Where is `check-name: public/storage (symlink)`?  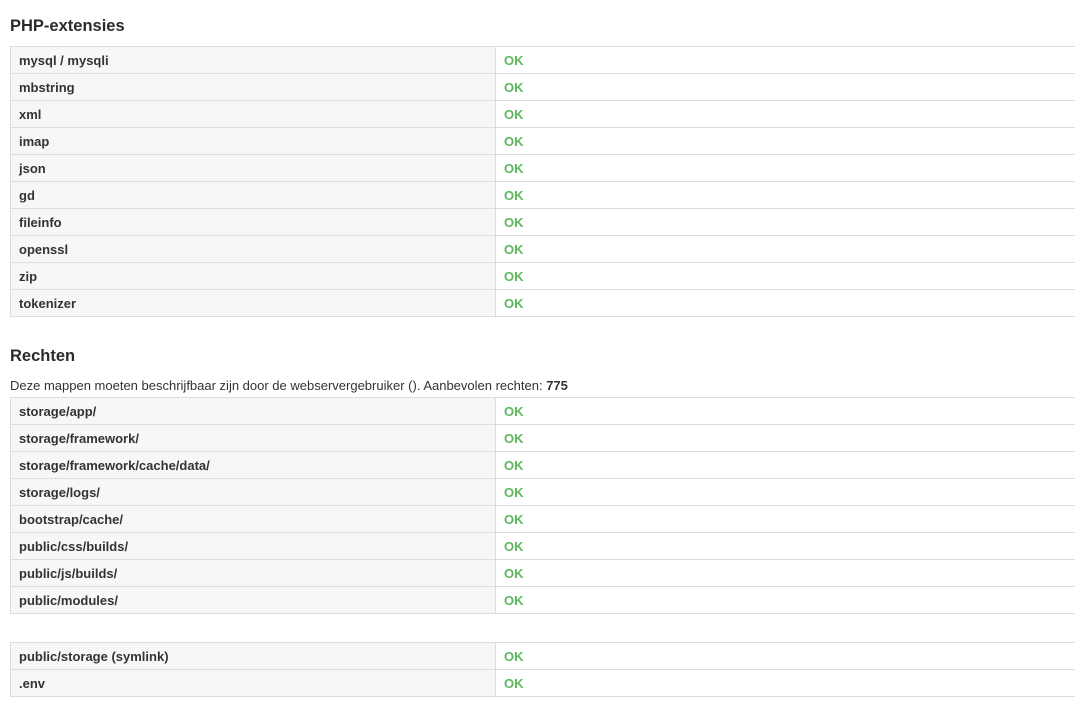 check-name: public/storage (symlink) is located at coordinates (253, 656).